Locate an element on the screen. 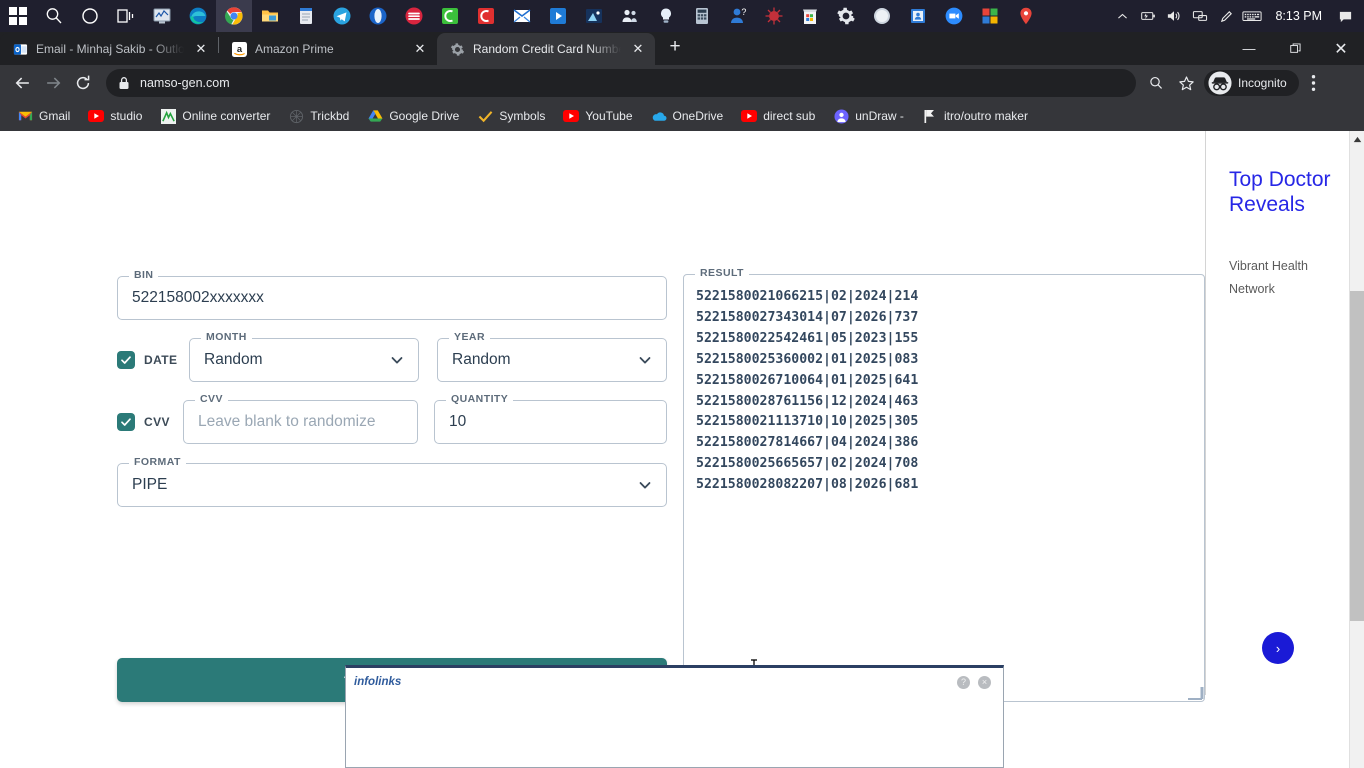  date-checkbox is located at coordinates (126, 360).